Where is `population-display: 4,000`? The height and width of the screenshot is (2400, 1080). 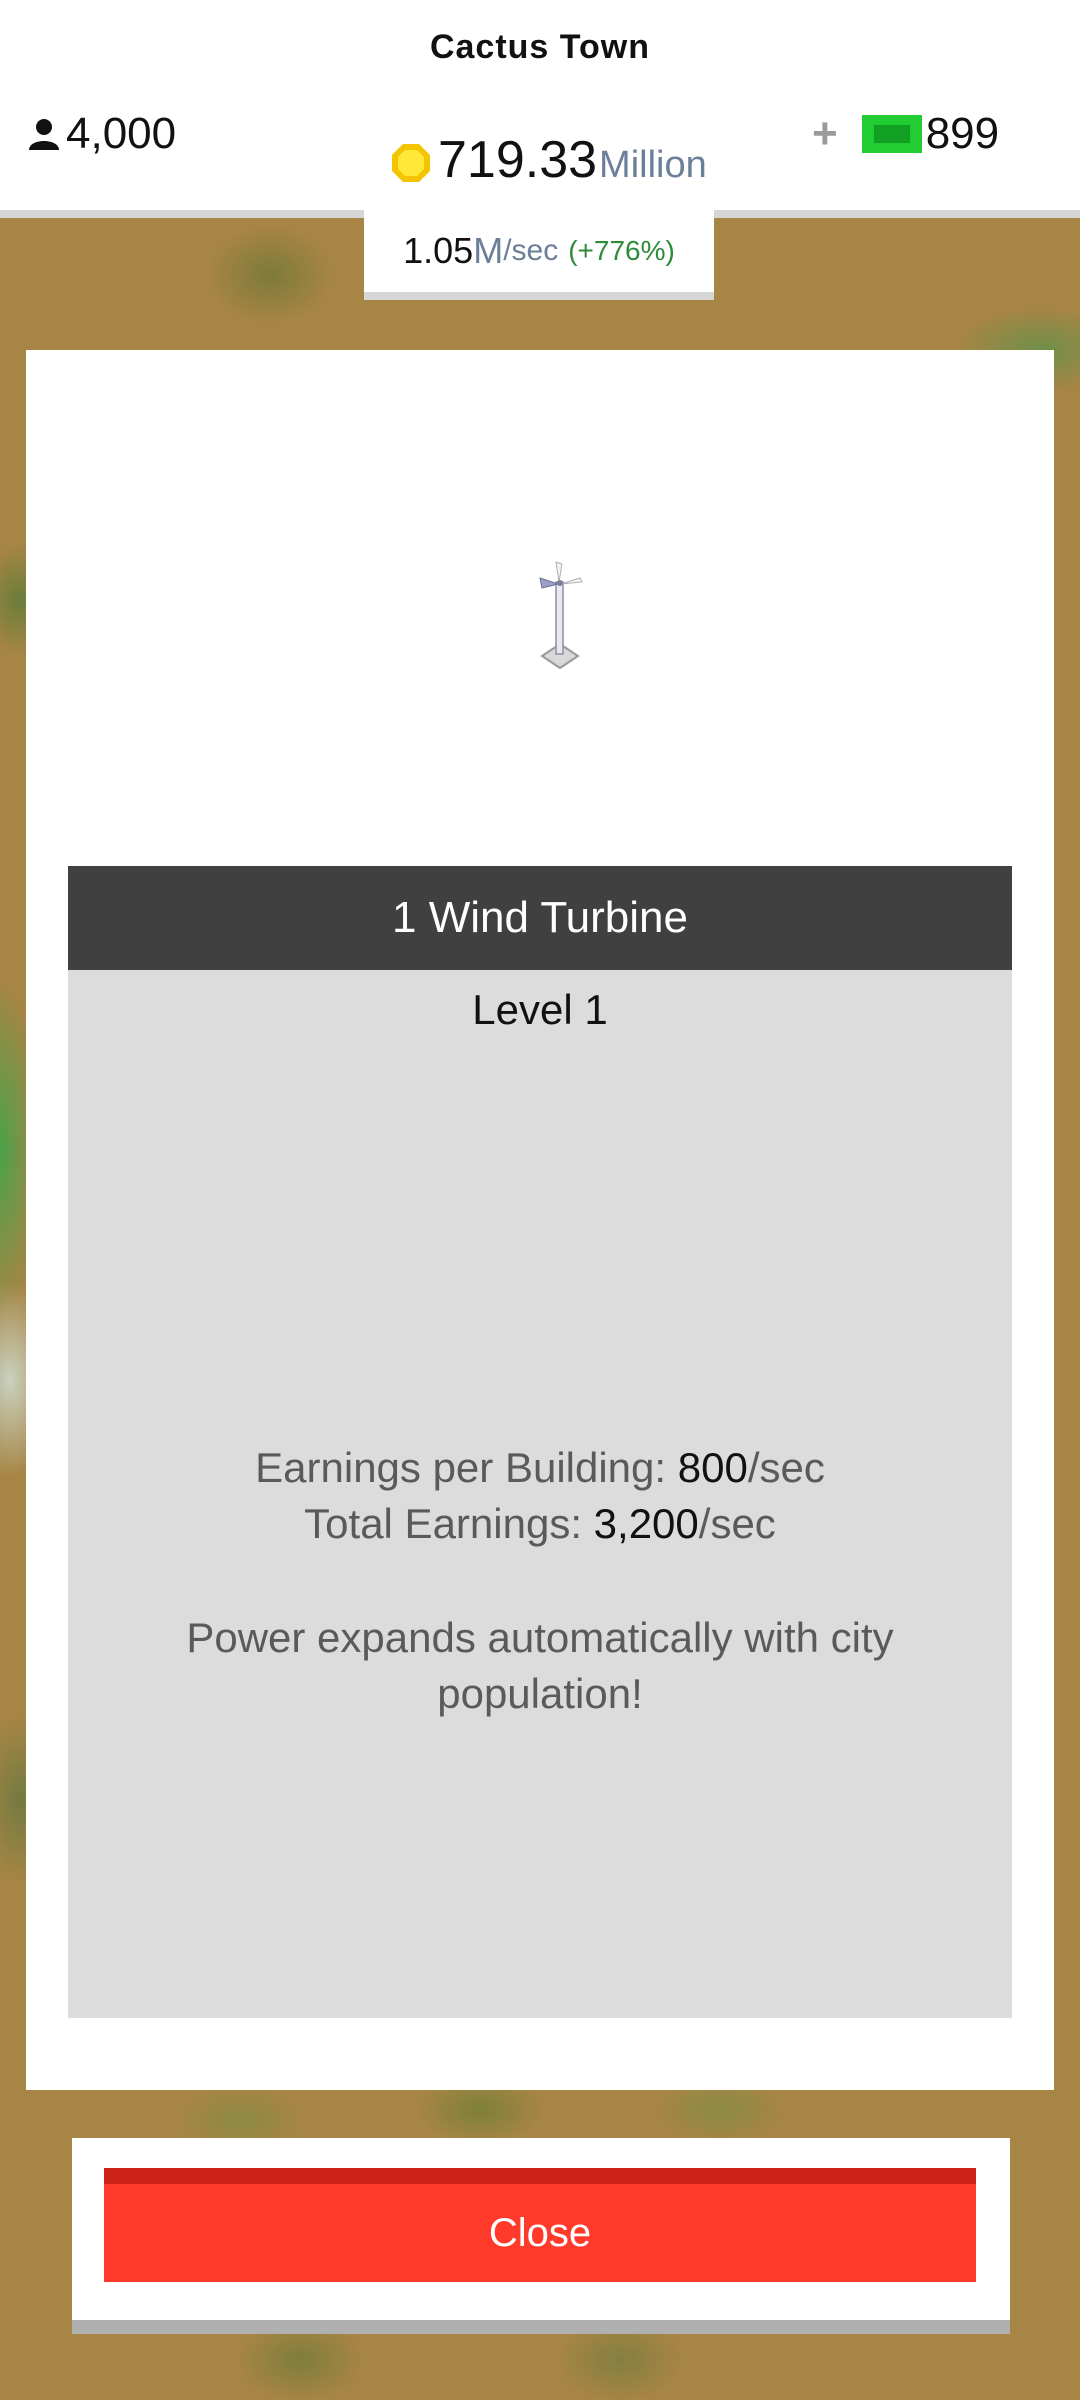 population-display: 4,000 is located at coordinates (101, 134).